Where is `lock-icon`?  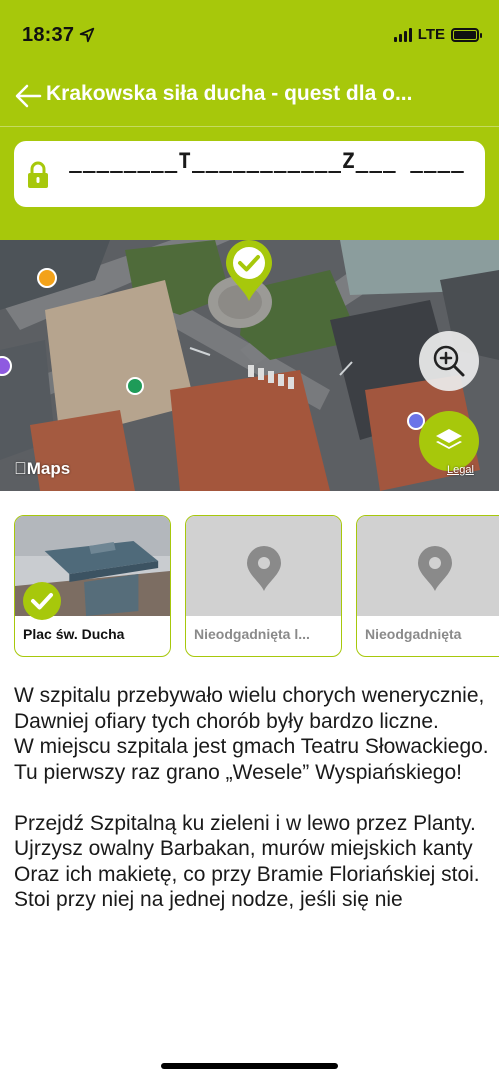
lock-icon is located at coordinates (38, 174).